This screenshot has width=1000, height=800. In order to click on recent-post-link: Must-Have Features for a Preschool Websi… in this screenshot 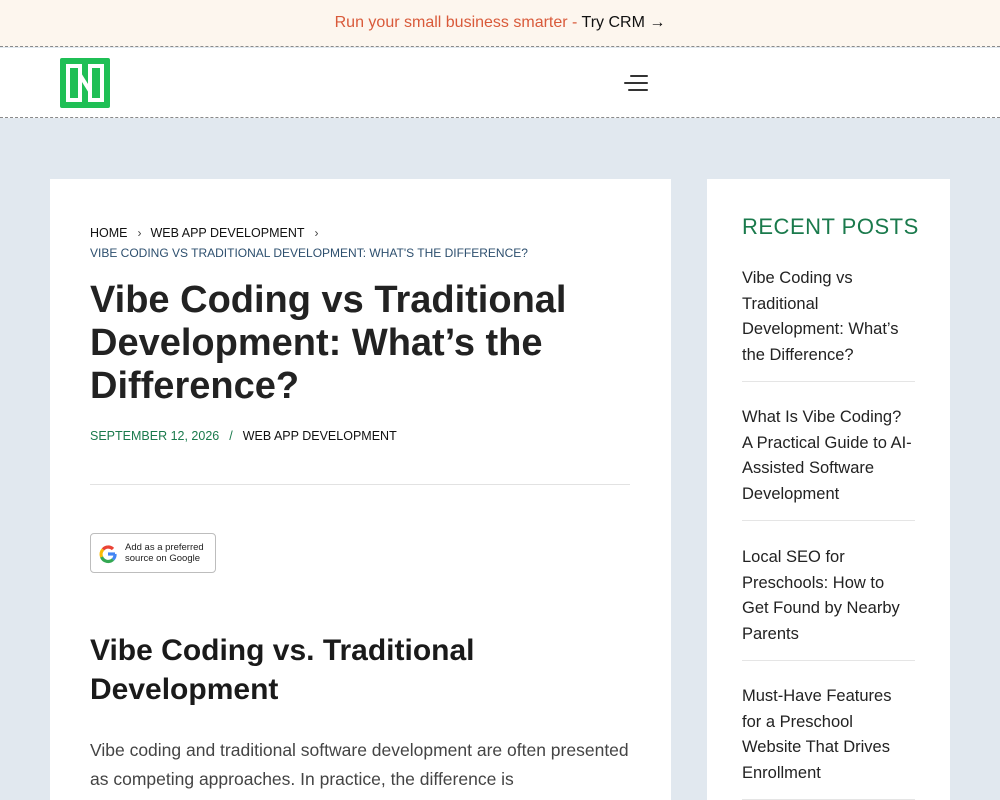, I will do `click(828, 735)`.